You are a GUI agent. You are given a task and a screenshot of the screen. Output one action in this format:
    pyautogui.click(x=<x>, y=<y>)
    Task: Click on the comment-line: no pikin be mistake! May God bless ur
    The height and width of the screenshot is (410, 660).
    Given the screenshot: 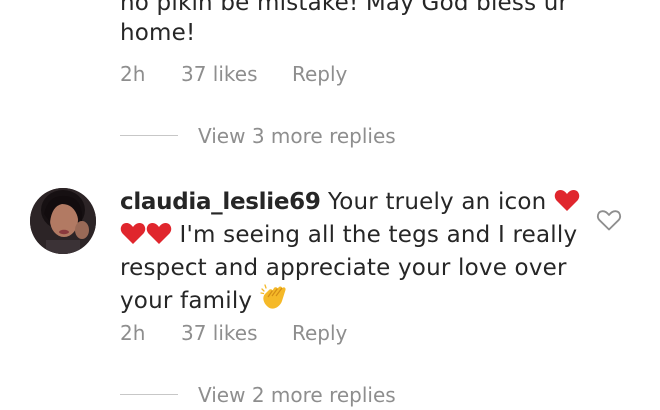 What is the action you would take?
    pyautogui.click(x=344, y=8)
    